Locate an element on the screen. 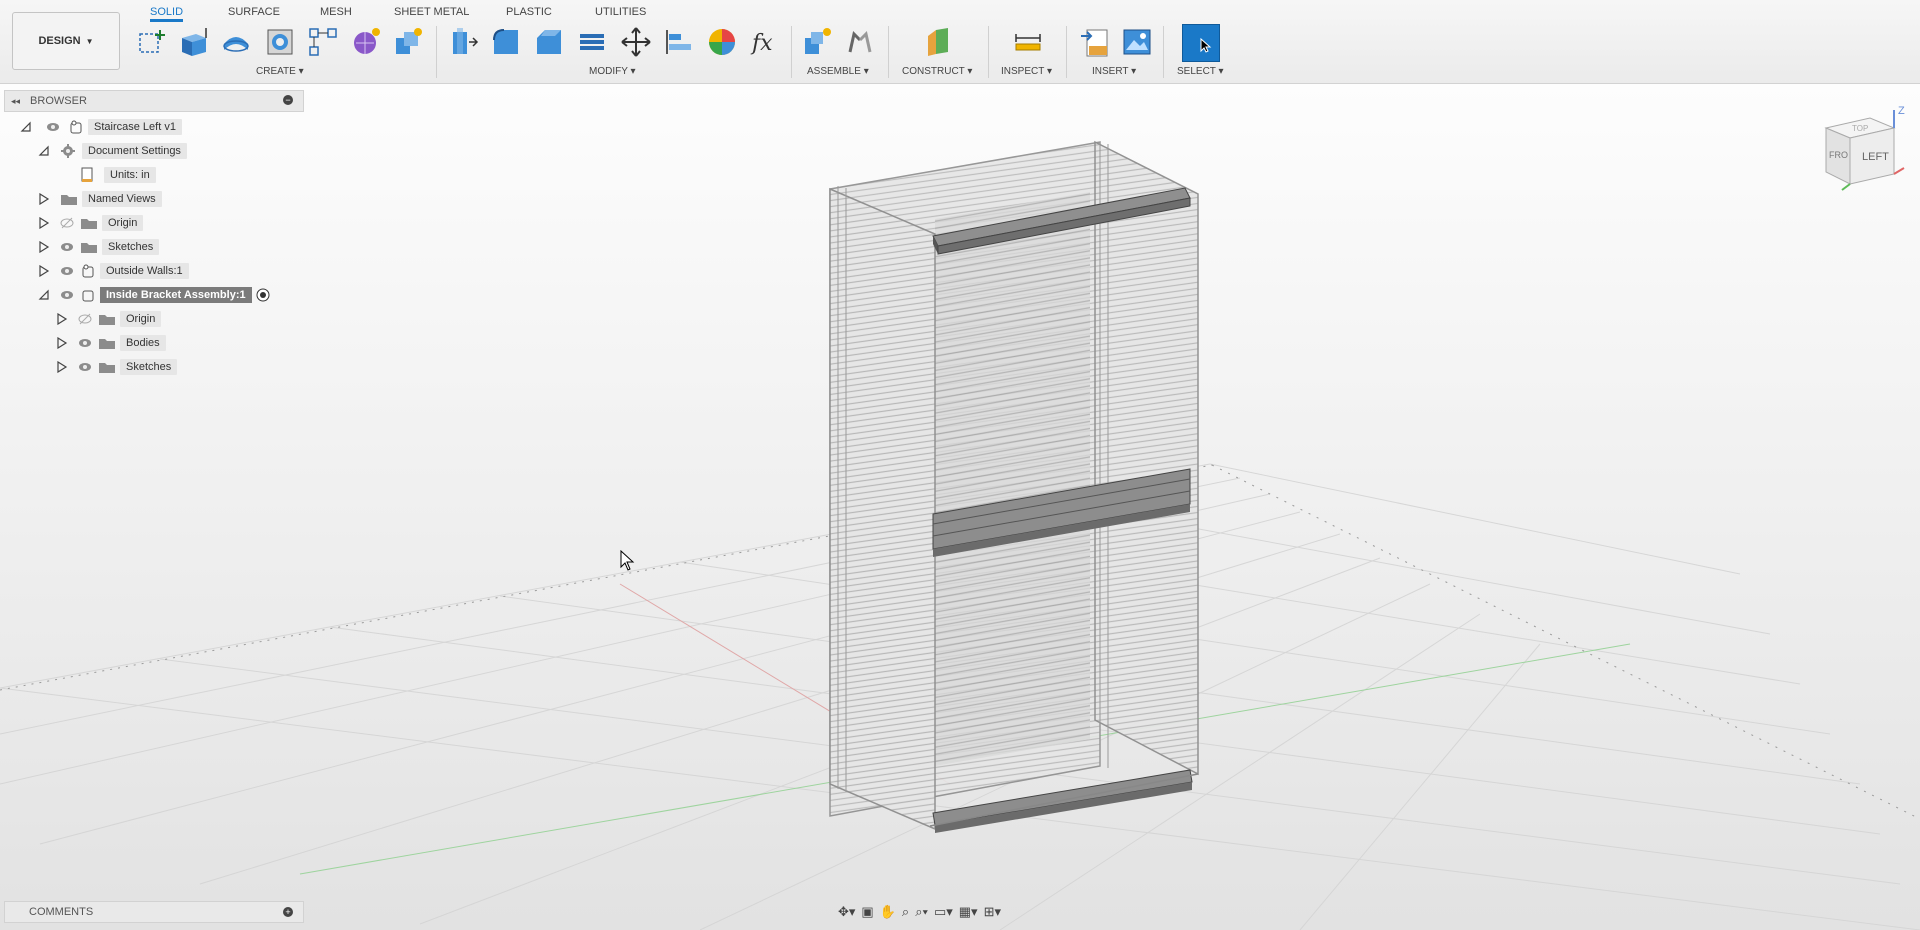  tree-item-bodies: Bodies is located at coordinates (111, 343).